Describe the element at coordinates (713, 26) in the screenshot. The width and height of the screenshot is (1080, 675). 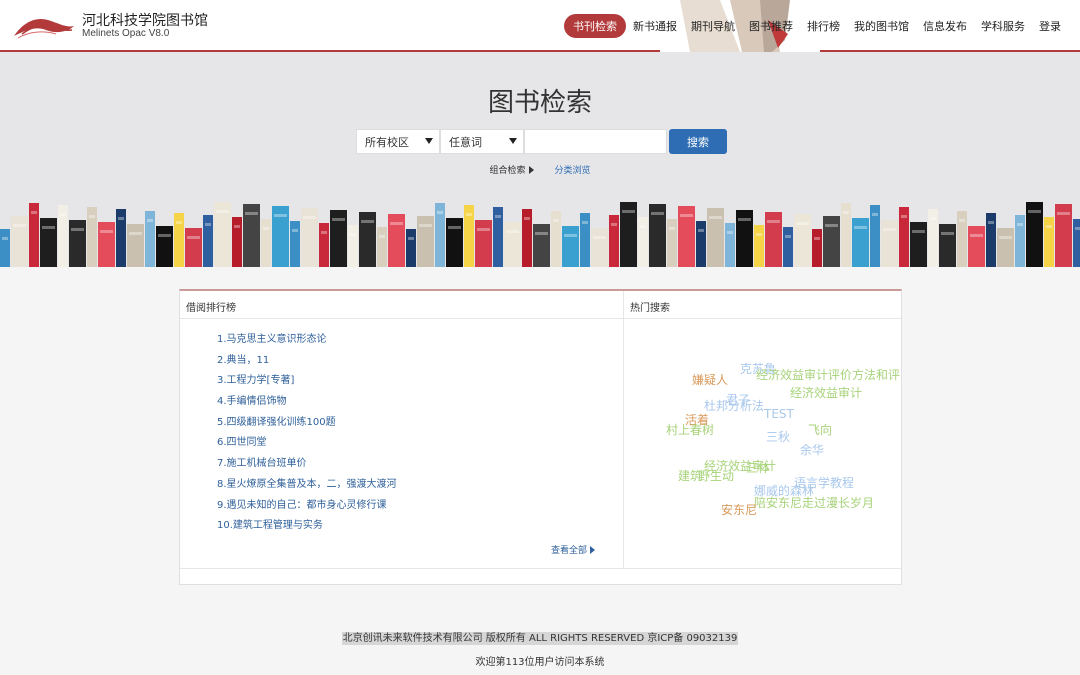
I see `nav-journals: 期刊导航` at that location.